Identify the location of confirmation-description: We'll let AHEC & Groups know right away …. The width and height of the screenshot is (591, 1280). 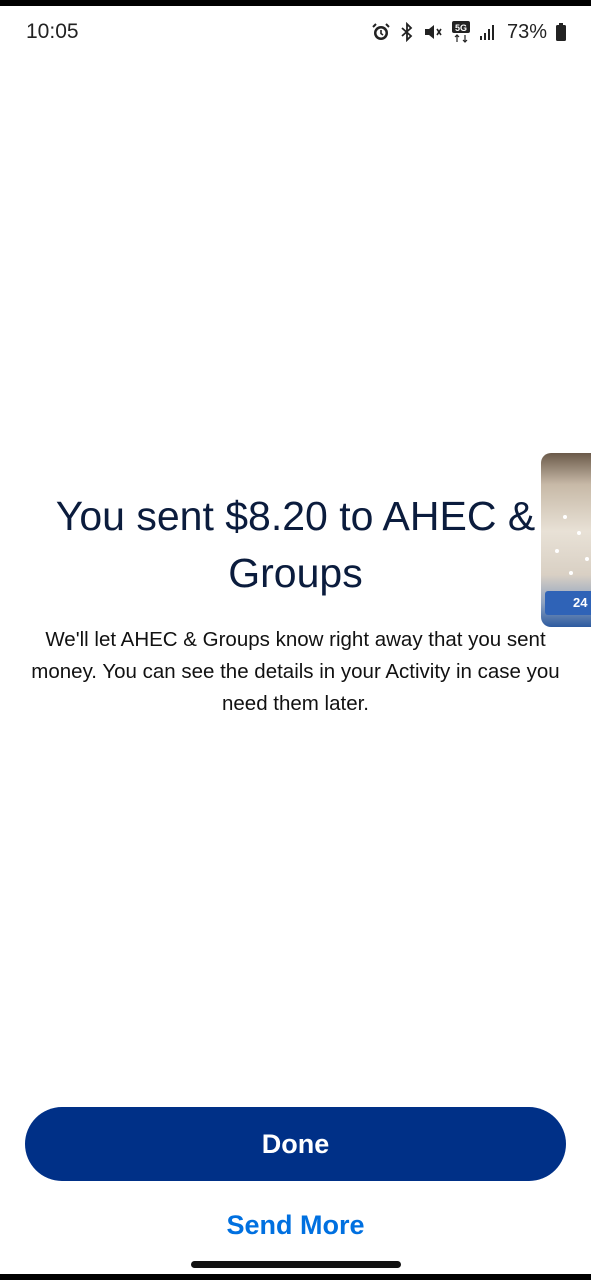
(295, 671).